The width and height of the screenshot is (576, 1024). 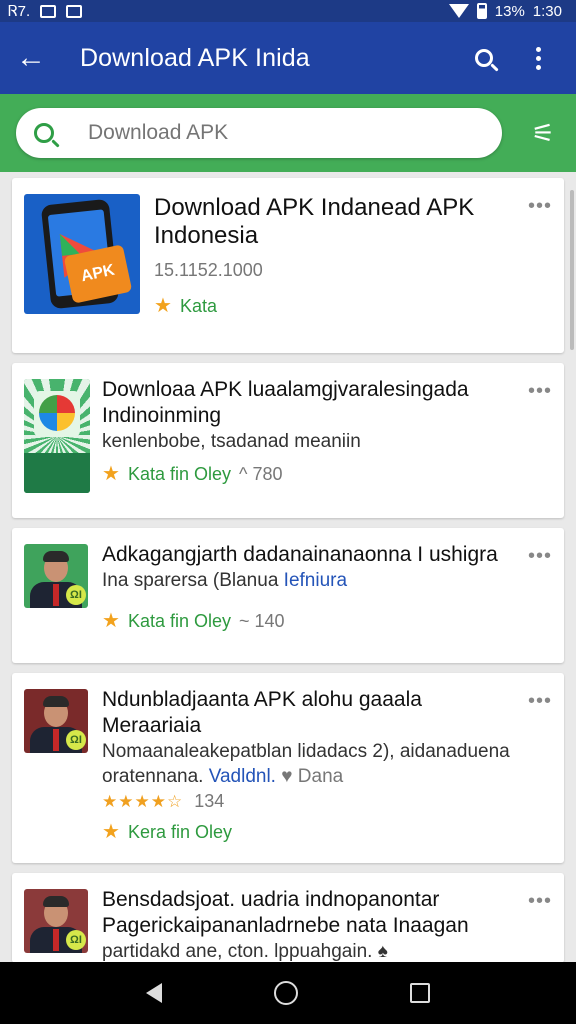 I want to click on item-title: Ndunbladjaanta APK alohu gaaala, so click(x=262, y=699).